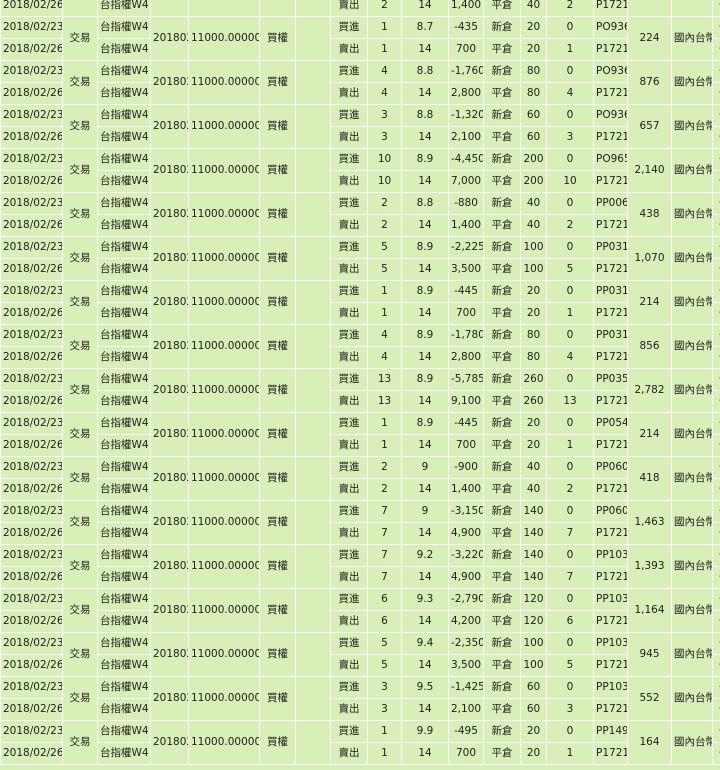  What do you see at coordinates (169, 214) in the screenshot?
I see `contract-month: 201802` at bounding box center [169, 214].